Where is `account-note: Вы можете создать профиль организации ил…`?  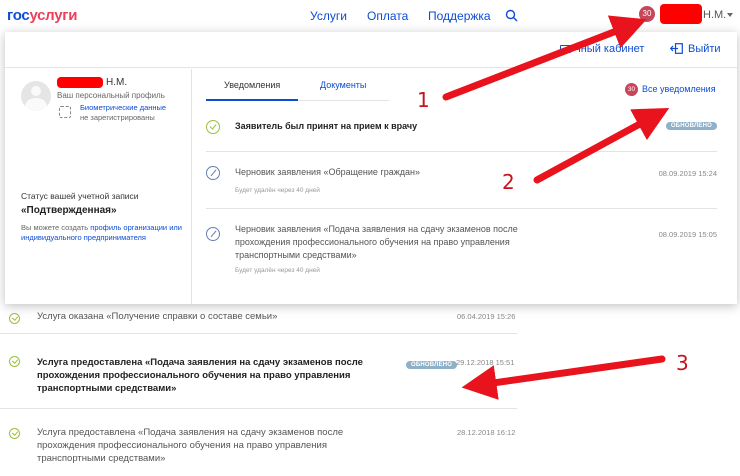
account-note: Вы можете создать профиль организации ил… is located at coordinates (106, 233).